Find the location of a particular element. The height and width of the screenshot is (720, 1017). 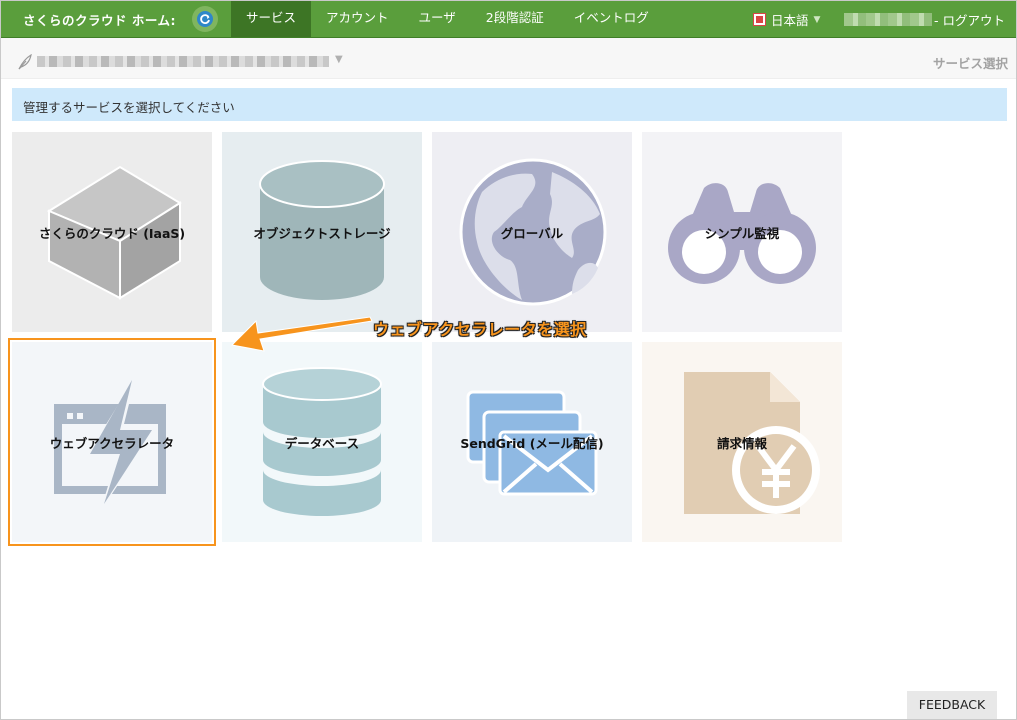

feedback-button: FEEDBACK is located at coordinates (952, 705).